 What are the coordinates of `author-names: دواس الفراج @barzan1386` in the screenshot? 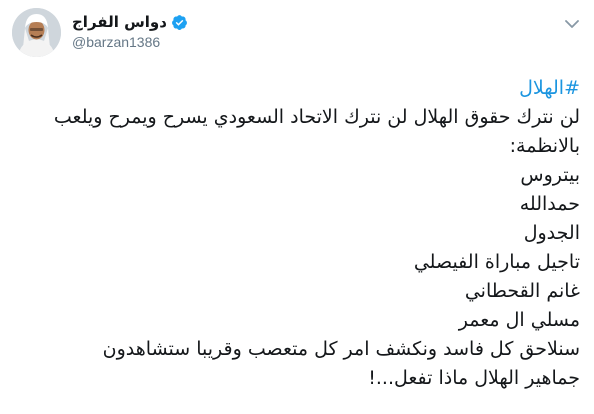 It's located at (130, 31).